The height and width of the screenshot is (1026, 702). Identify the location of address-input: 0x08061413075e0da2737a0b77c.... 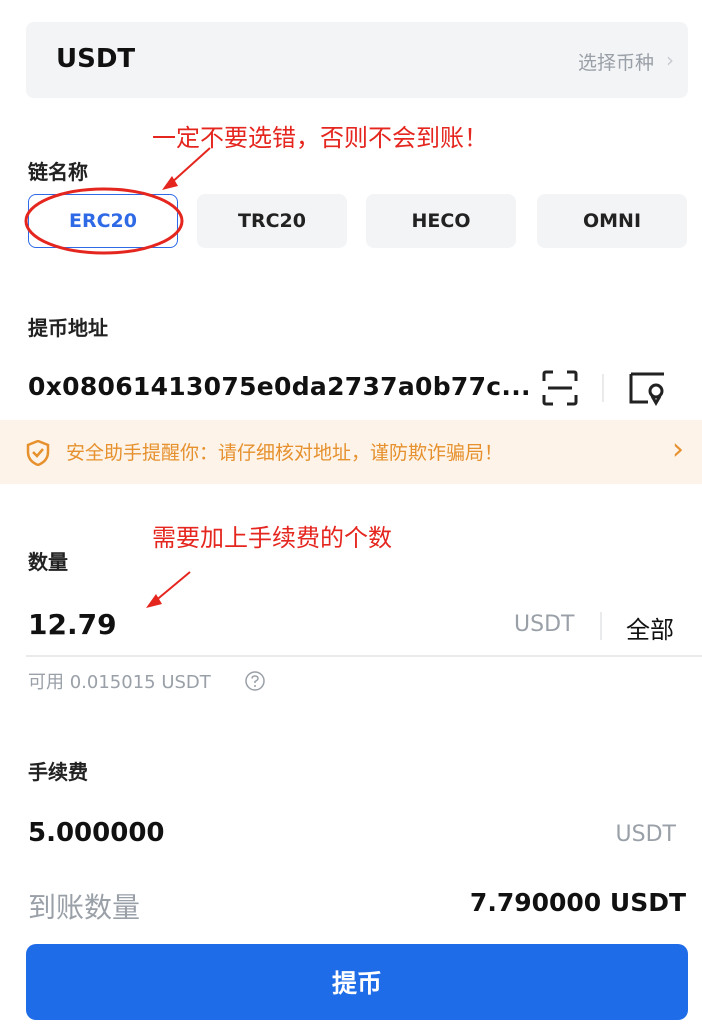
(279, 386).